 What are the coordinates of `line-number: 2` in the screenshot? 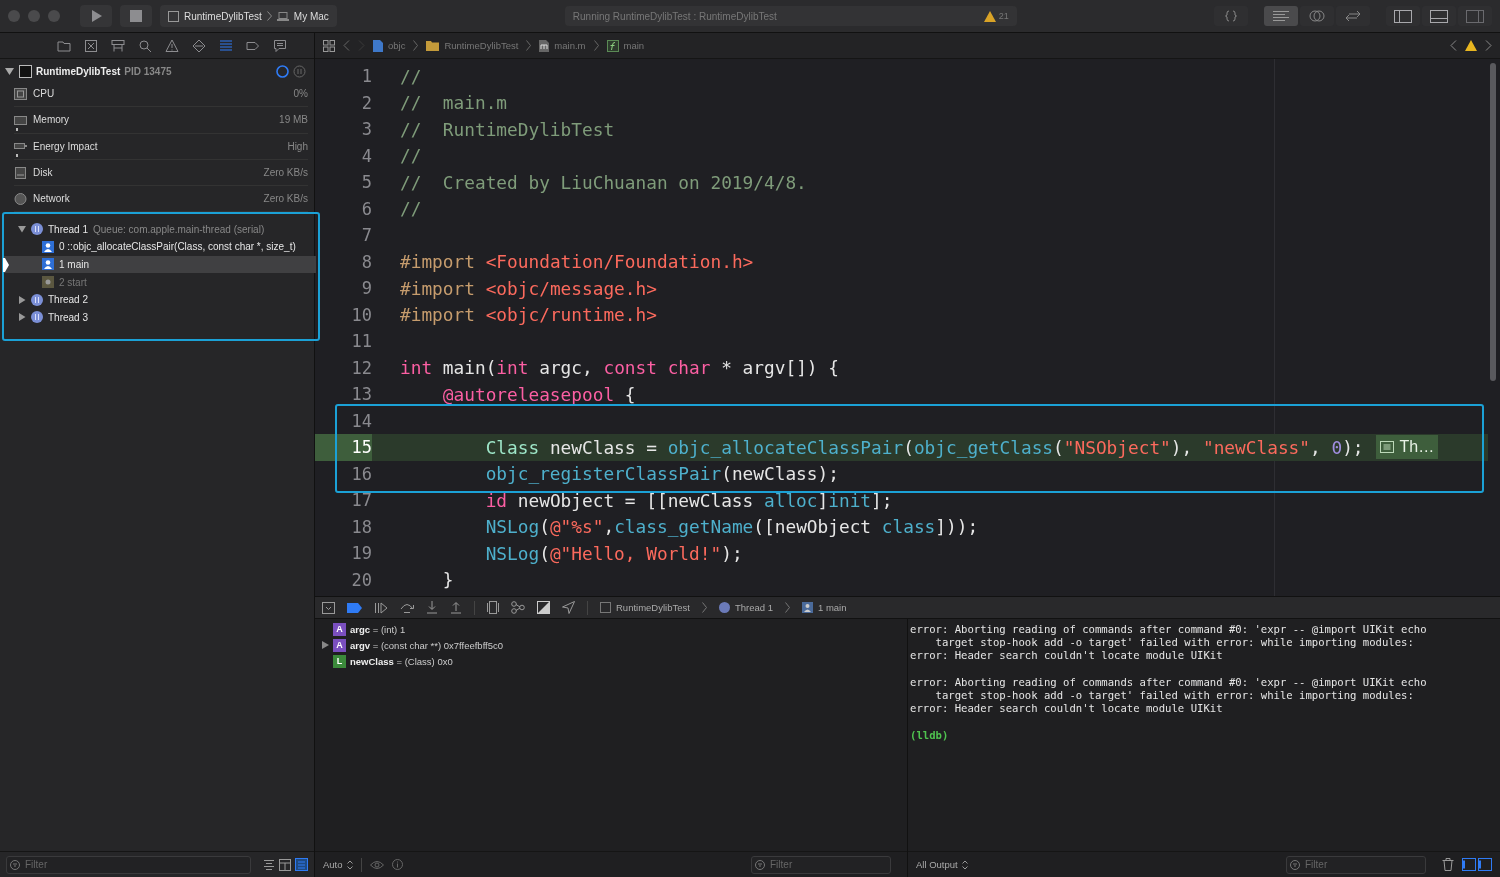 It's located at (366, 102).